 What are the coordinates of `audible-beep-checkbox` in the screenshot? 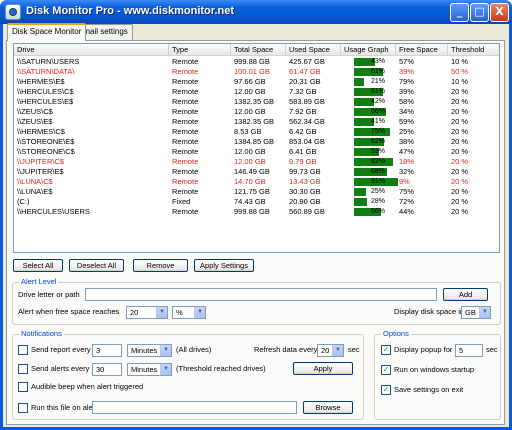 It's located at (23, 387).